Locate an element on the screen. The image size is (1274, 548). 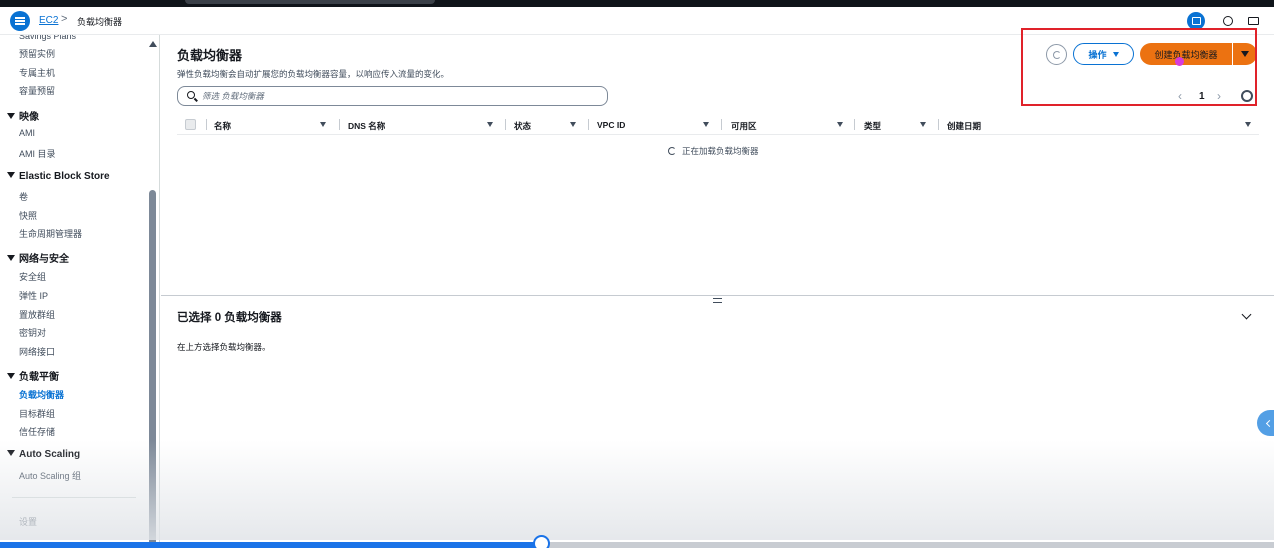
sidebar-item: 网络接口 is located at coordinates (37, 351).